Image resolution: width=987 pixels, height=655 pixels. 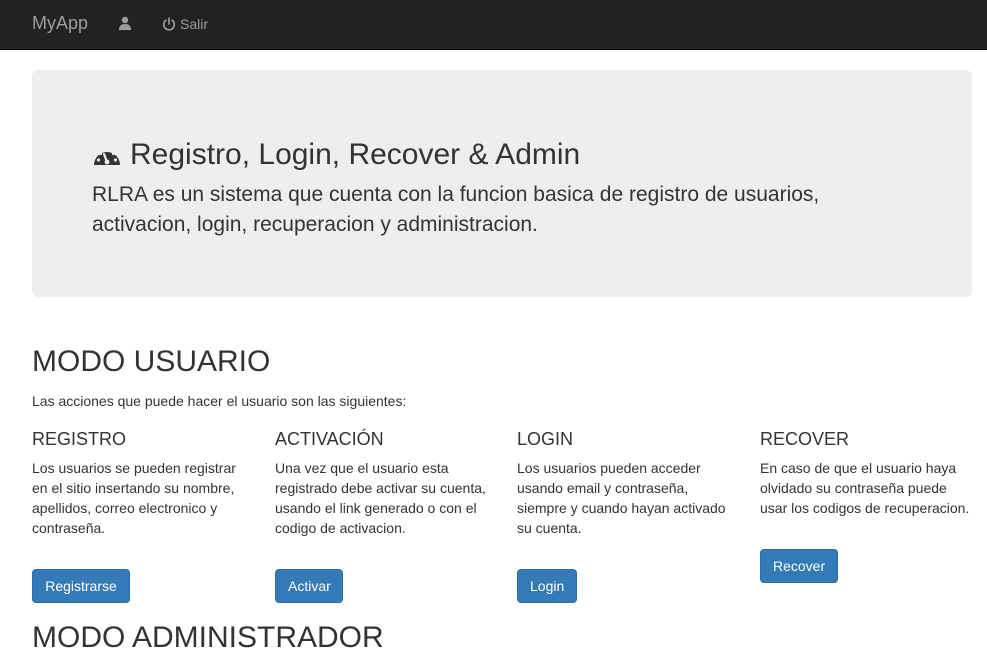 I want to click on registrarse-button: Registrarse, so click(x=81, y=586).